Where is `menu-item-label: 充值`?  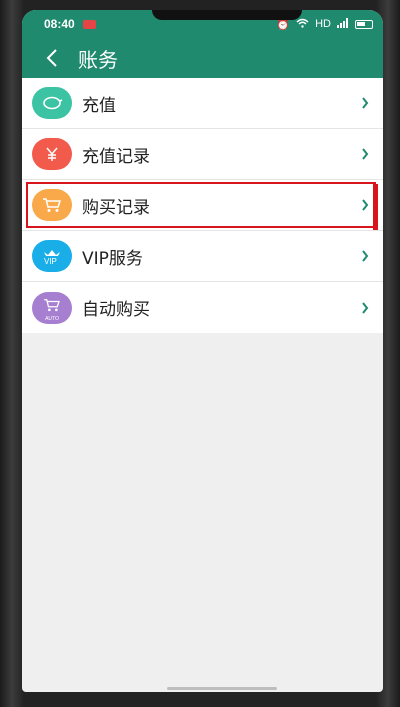
menu-item-label: 充值 is located at coordinates (99, 105).